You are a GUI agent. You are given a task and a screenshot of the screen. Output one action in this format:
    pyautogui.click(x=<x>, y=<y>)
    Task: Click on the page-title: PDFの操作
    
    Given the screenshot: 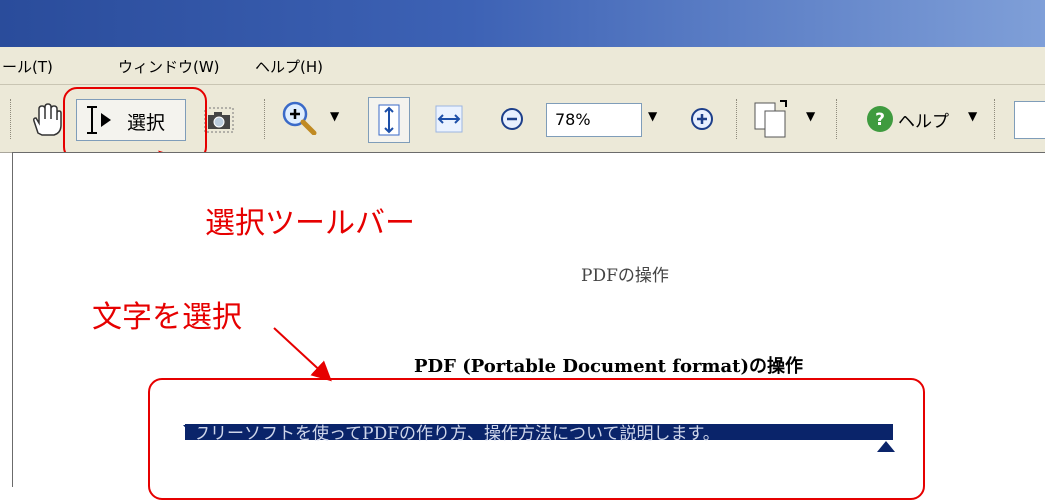 What is the action you would take?
    pyautogui.click(x=625, y=276)
    